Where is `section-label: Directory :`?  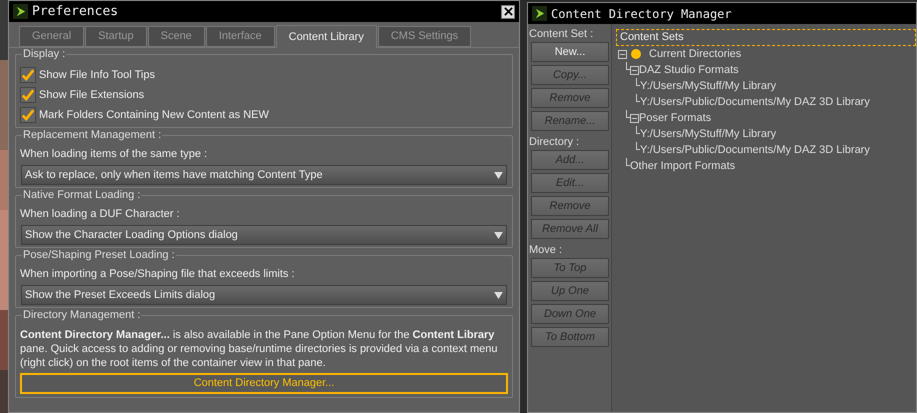
section-label: Directory : is located at coordinates (554, 142).